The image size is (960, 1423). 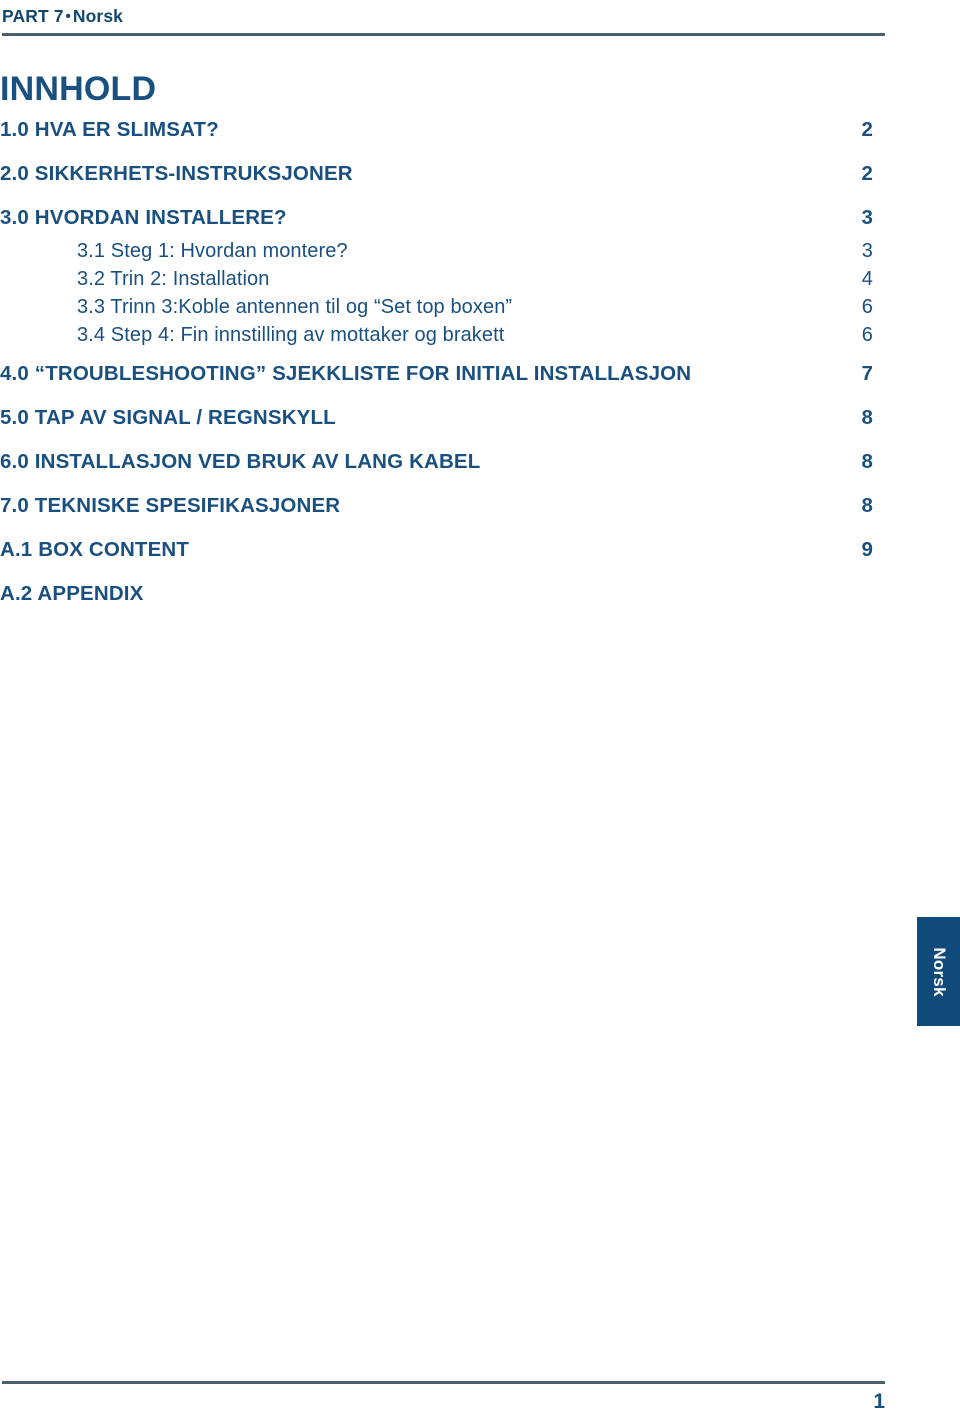 I want to click on toc-entry-page-number: 7, so click(x=867, y=373).